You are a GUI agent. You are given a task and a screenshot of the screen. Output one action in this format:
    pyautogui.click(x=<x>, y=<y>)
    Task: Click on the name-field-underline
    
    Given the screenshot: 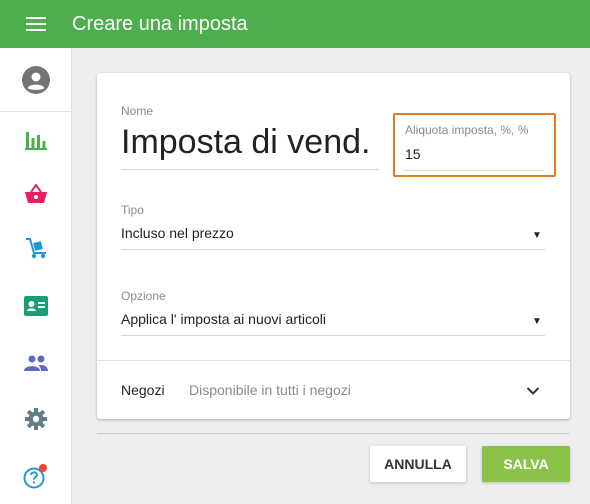 What is the action you would take?
    pyautogui.click(x=250, y=169)
    